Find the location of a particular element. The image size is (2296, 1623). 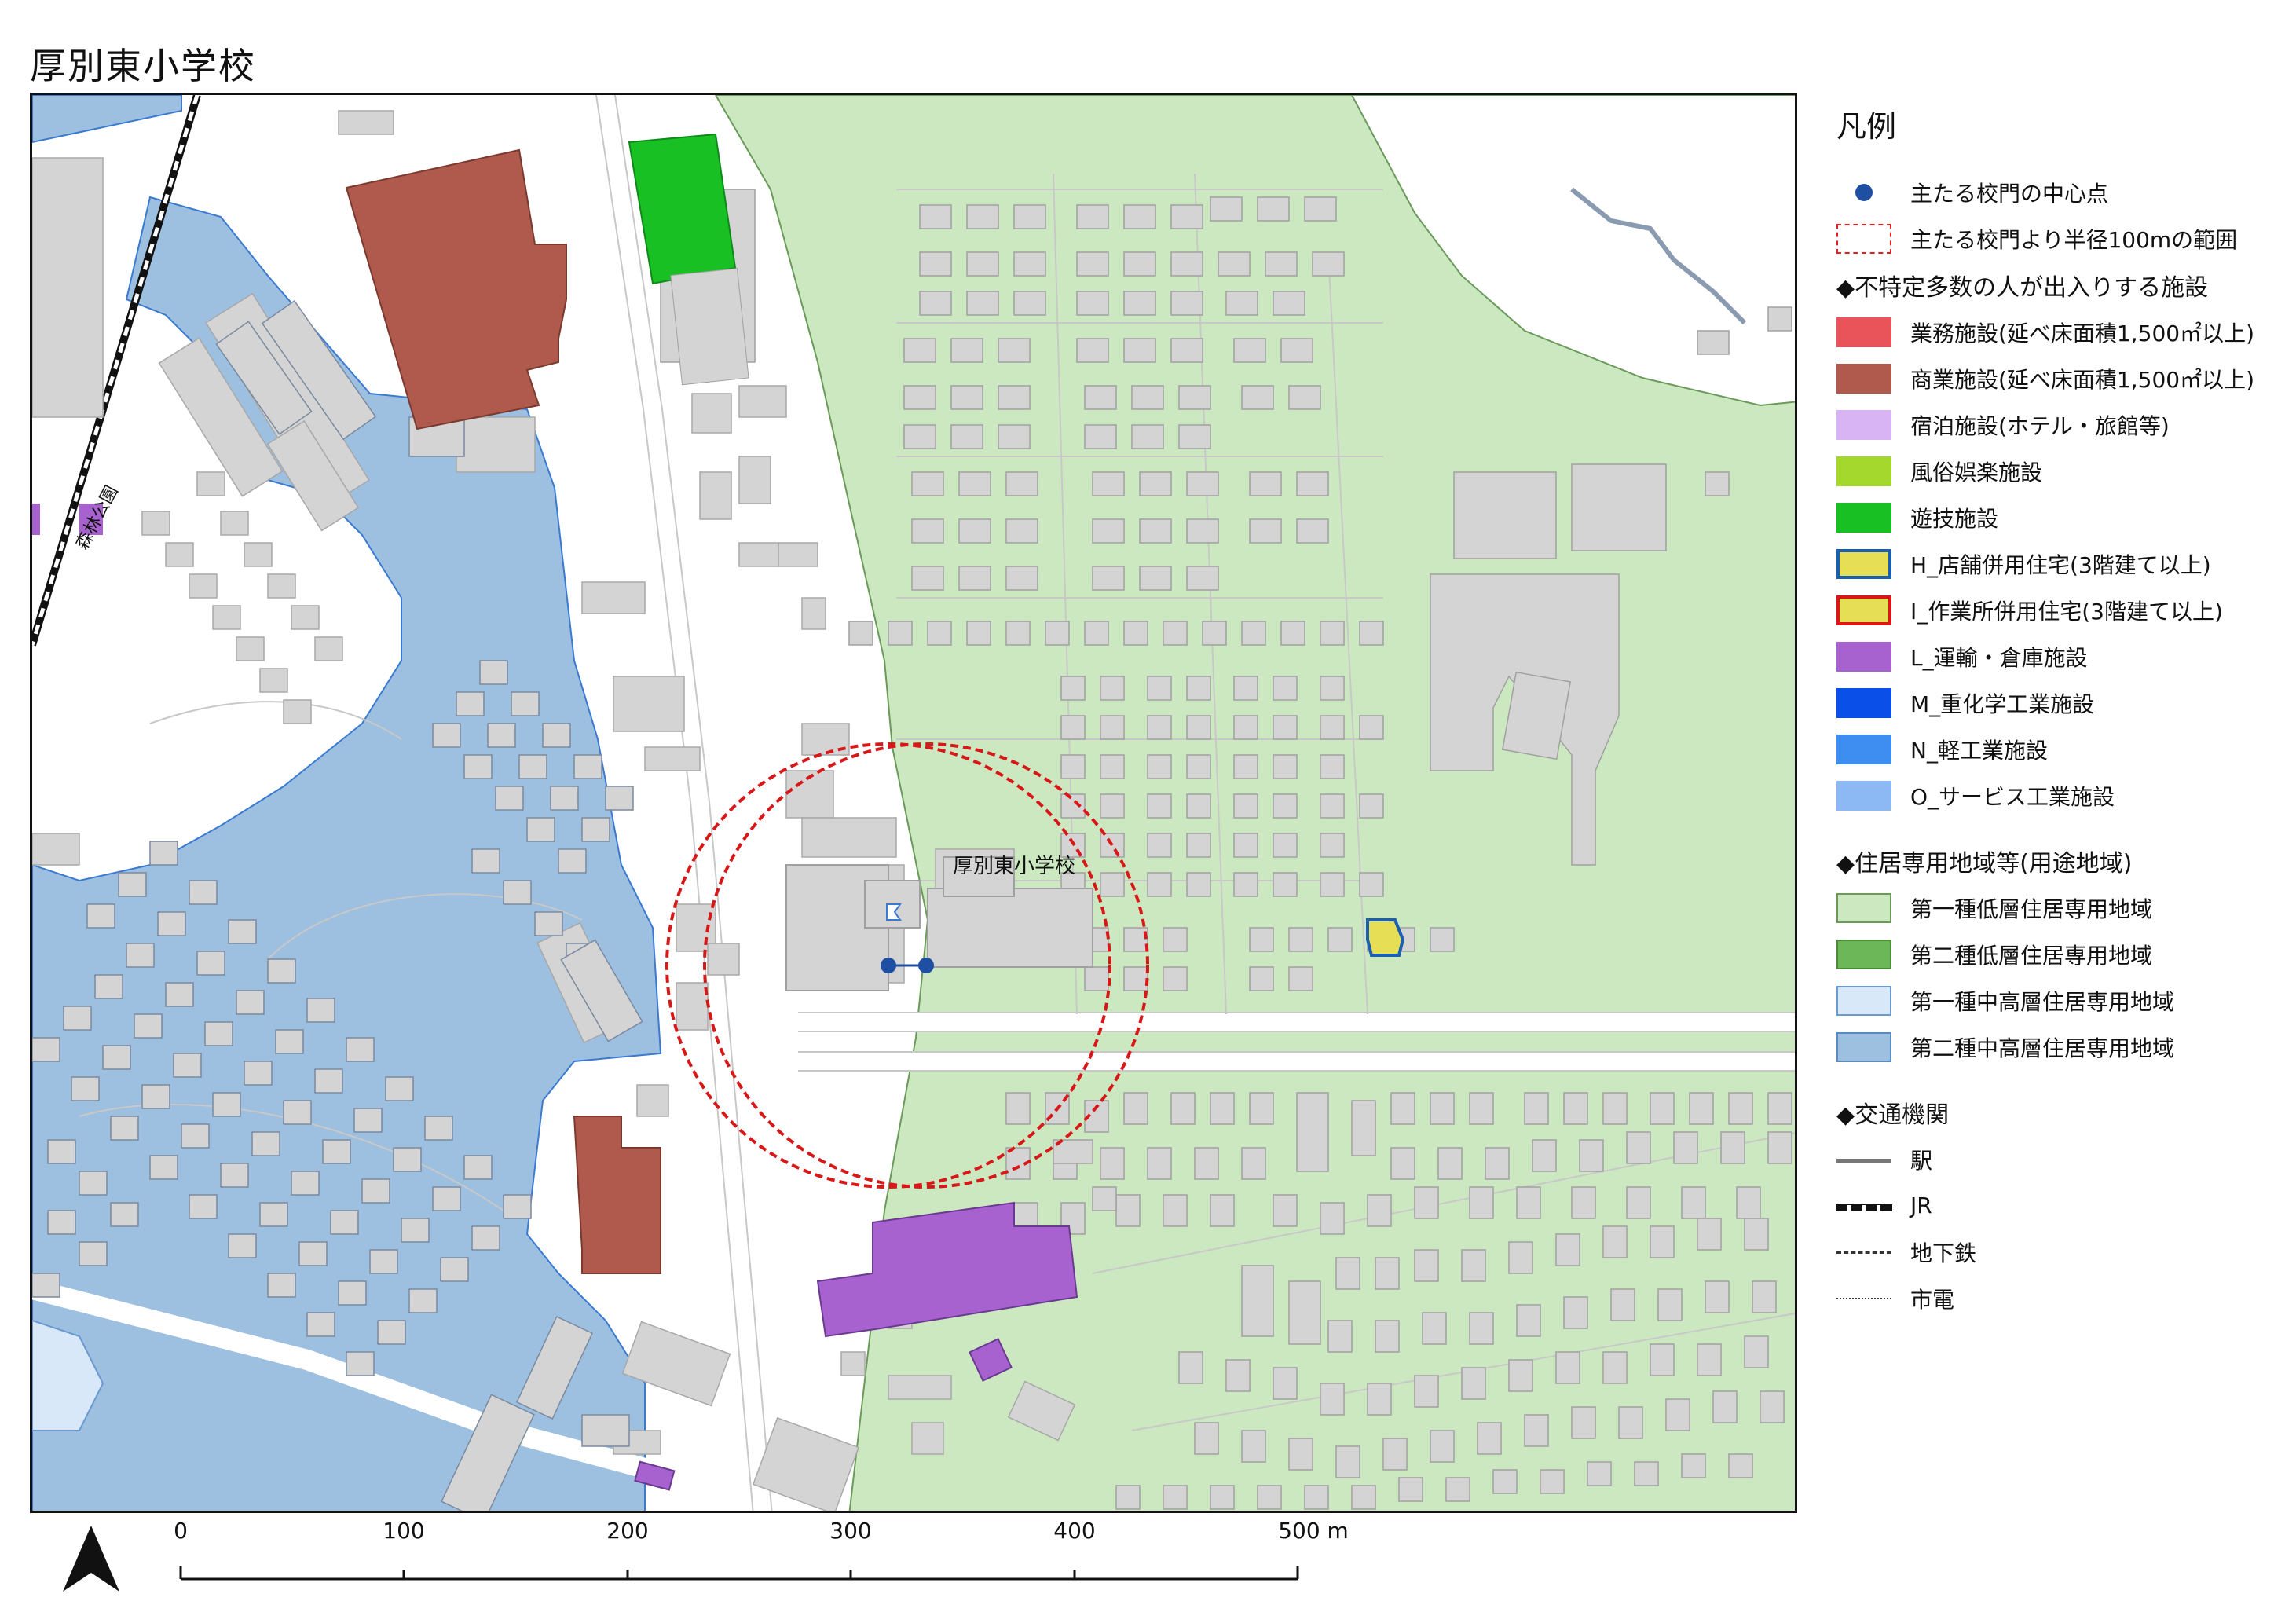

legend-label: M_重化学工業施設 is located at coordinates (2002, 704).